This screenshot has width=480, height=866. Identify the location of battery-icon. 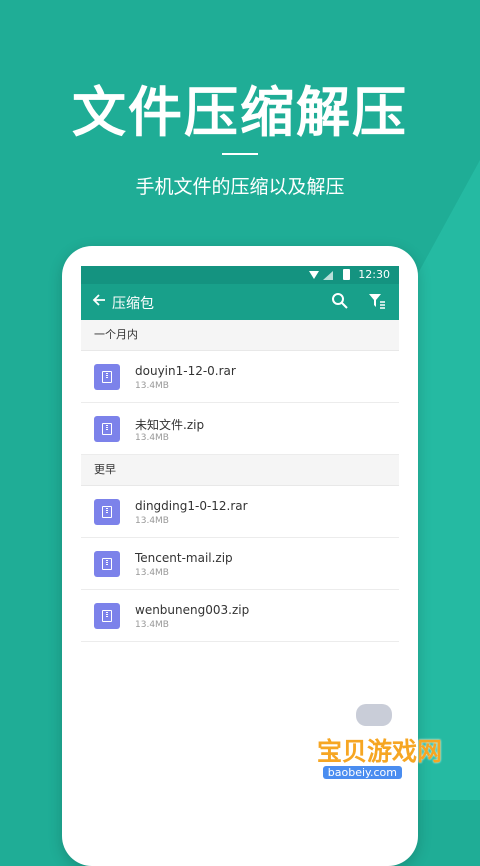
(346, 274).